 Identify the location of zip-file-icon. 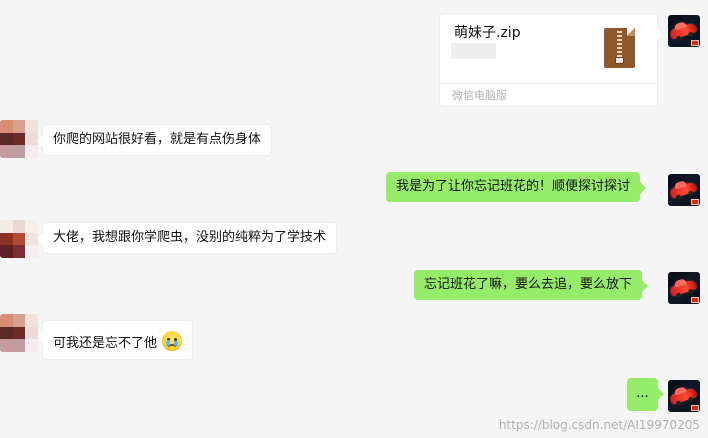
(619, 48).